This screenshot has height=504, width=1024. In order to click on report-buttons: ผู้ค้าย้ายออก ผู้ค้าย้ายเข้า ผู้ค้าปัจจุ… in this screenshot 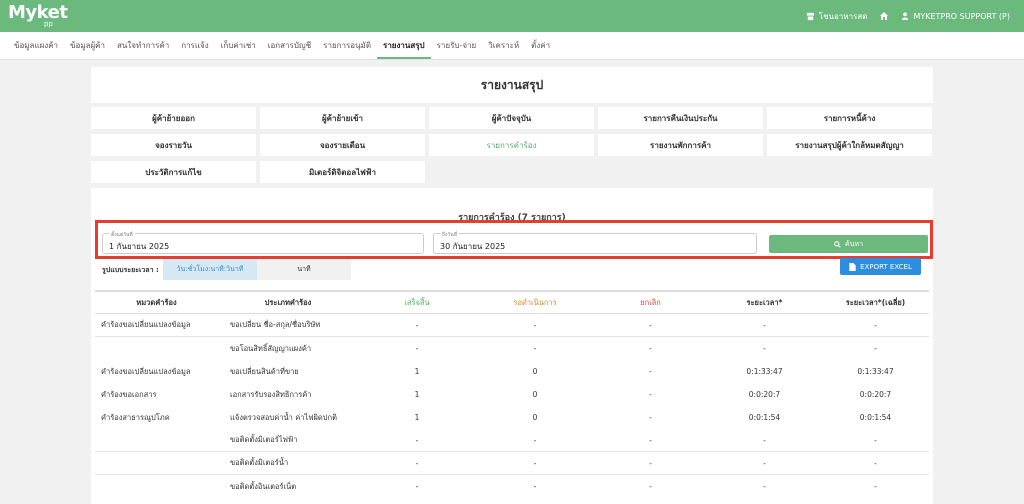, I will do `click(512, 145)`.